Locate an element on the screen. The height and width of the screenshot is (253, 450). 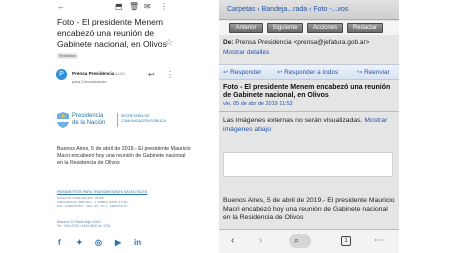
youtube-icon: ▶ is located at coordinates (118, 242).